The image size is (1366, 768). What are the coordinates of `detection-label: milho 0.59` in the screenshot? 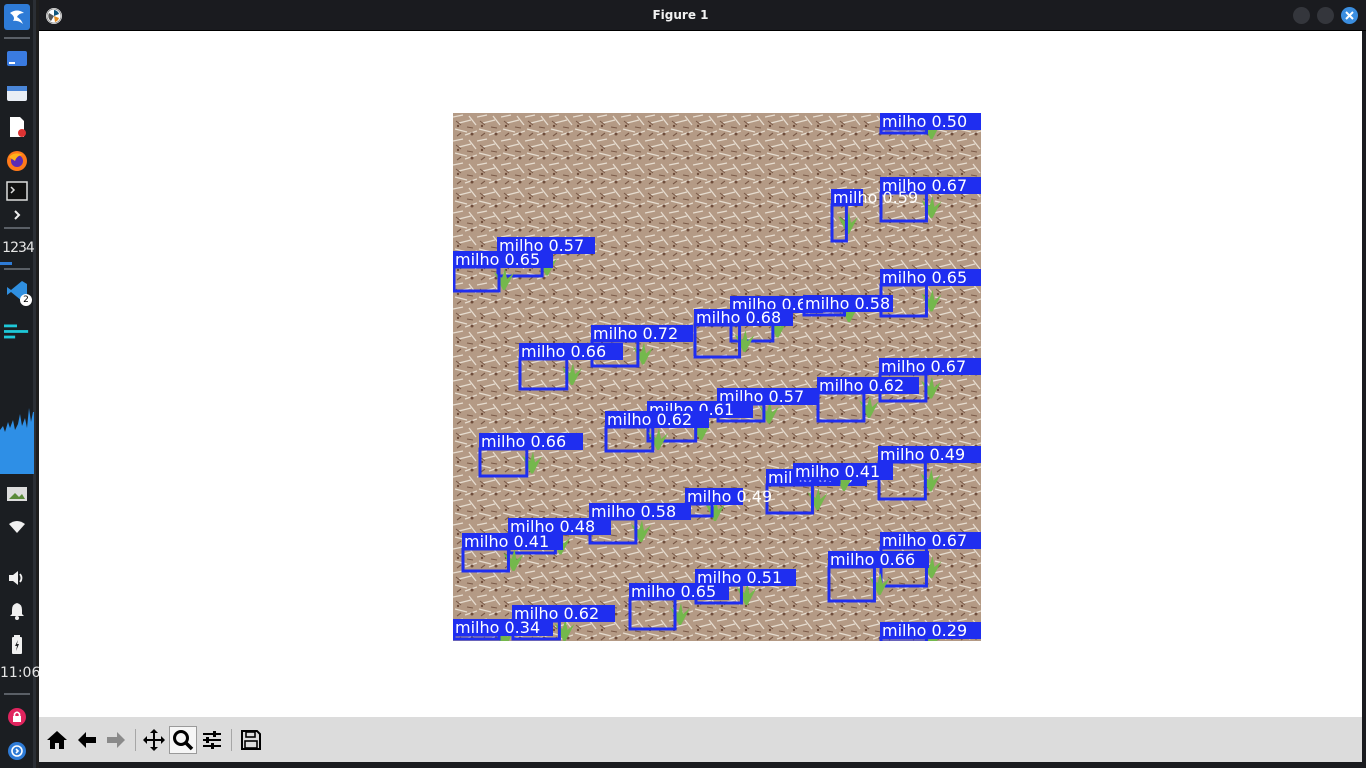 It's located at (875, 197).